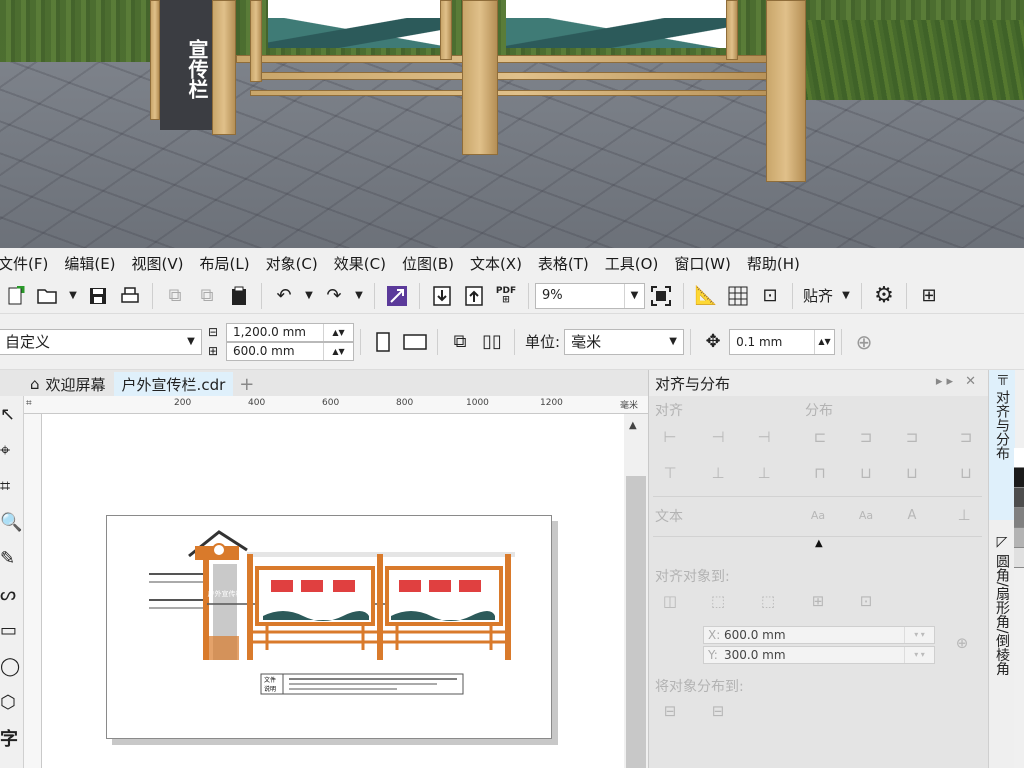 The image size is (1024, 768). Describe the element at coordinates (718, 711) in the screenshot. I see `distribute-to-page-icon: ⊟` at that location.